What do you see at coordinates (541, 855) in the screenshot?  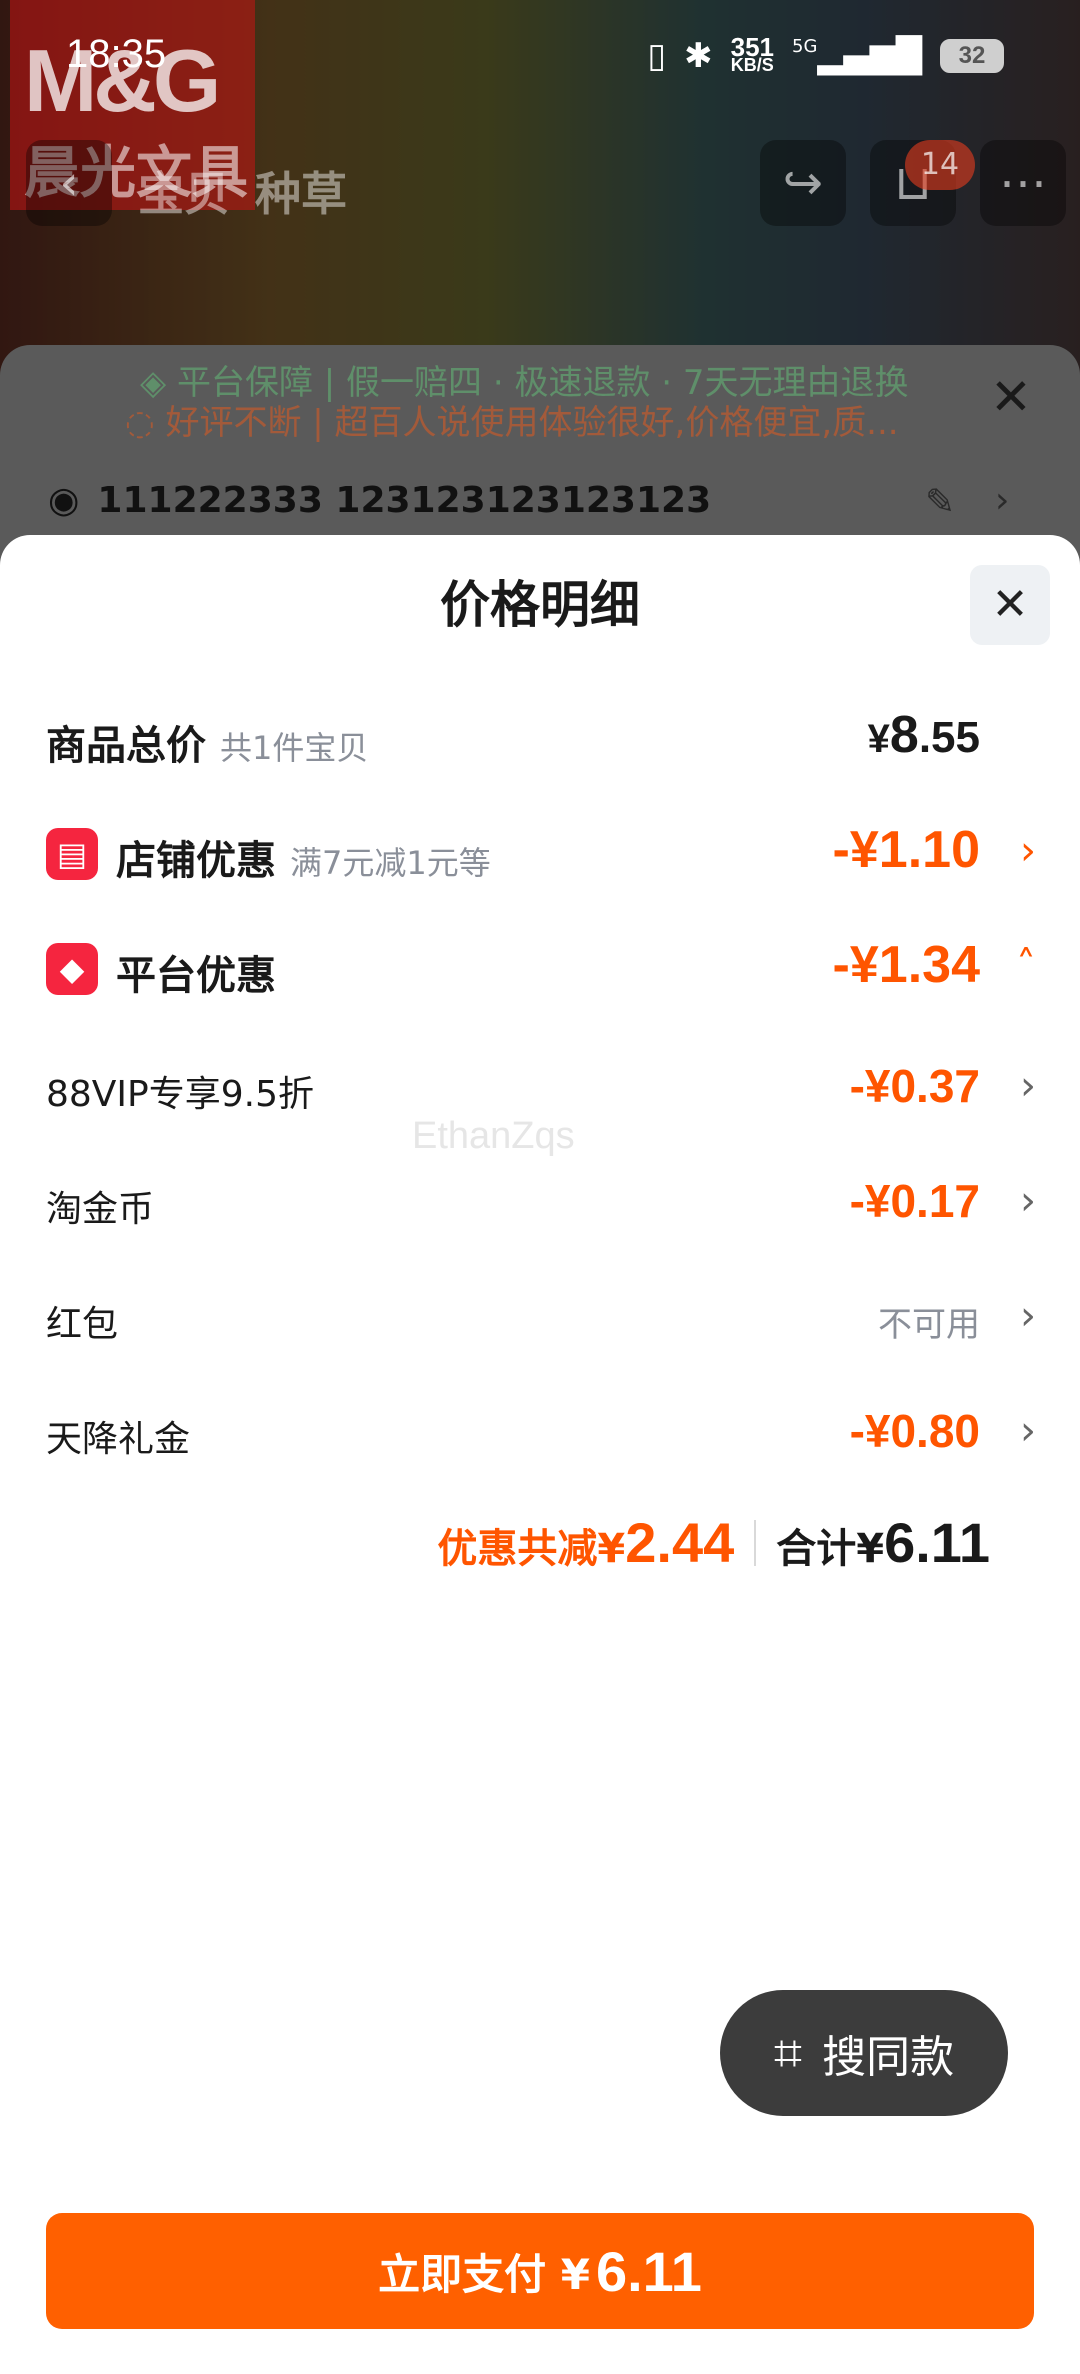 I see `shop-discount-row: ▤ 店铺优惠 满7元减1元等 -¥1.10 ›` at bounding box center [541, 855].